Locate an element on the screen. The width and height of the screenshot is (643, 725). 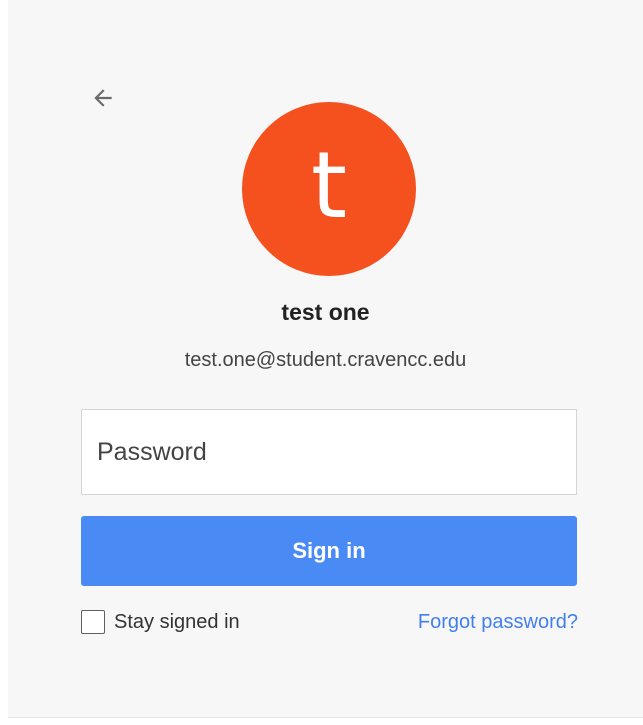
sign-in-button: Sign in is located at coordinates (329, 551).